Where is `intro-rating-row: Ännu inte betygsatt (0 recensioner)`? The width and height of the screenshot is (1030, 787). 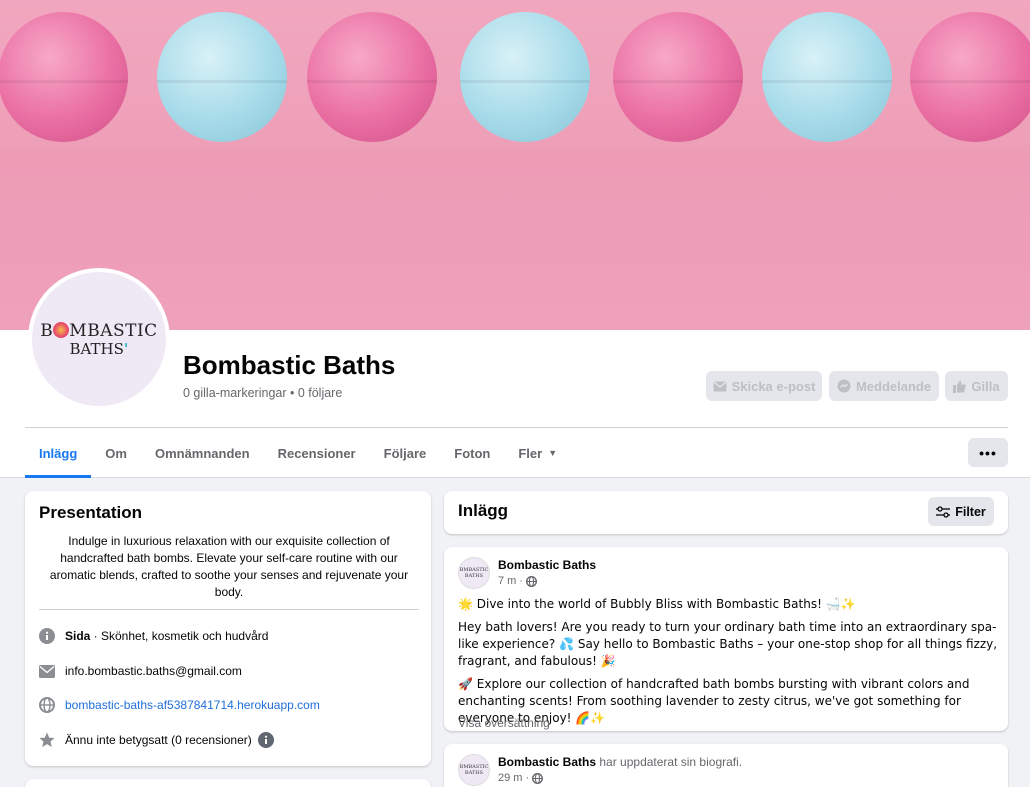 intro-rating-row: Ännu inte betygsatt (0 recensioner) is located at coordinates (156, 740).